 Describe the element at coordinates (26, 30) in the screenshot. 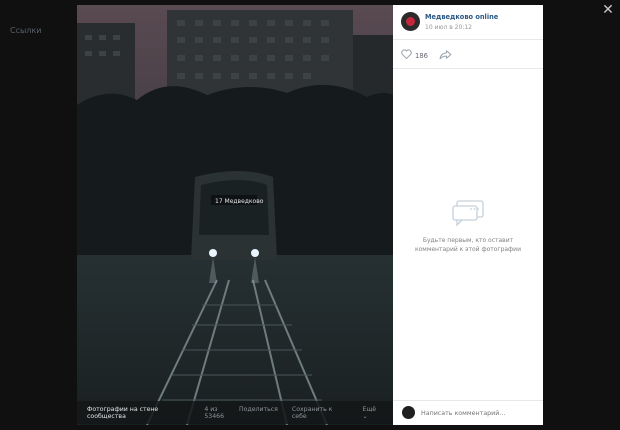

I see `background-link: Ссылки` at that location.